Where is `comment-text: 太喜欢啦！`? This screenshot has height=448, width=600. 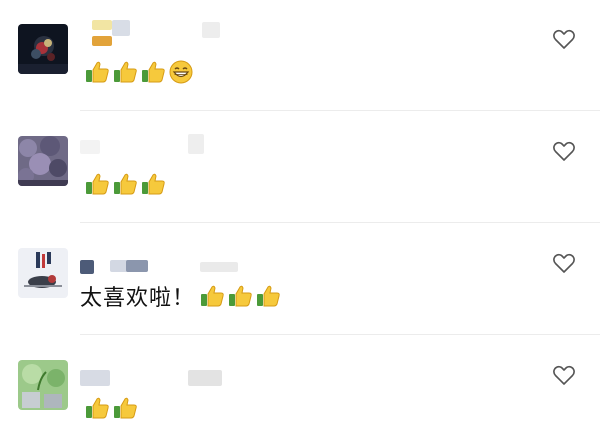 comment-text: 太喜欢啦！ is located at coordinates (138, 298).